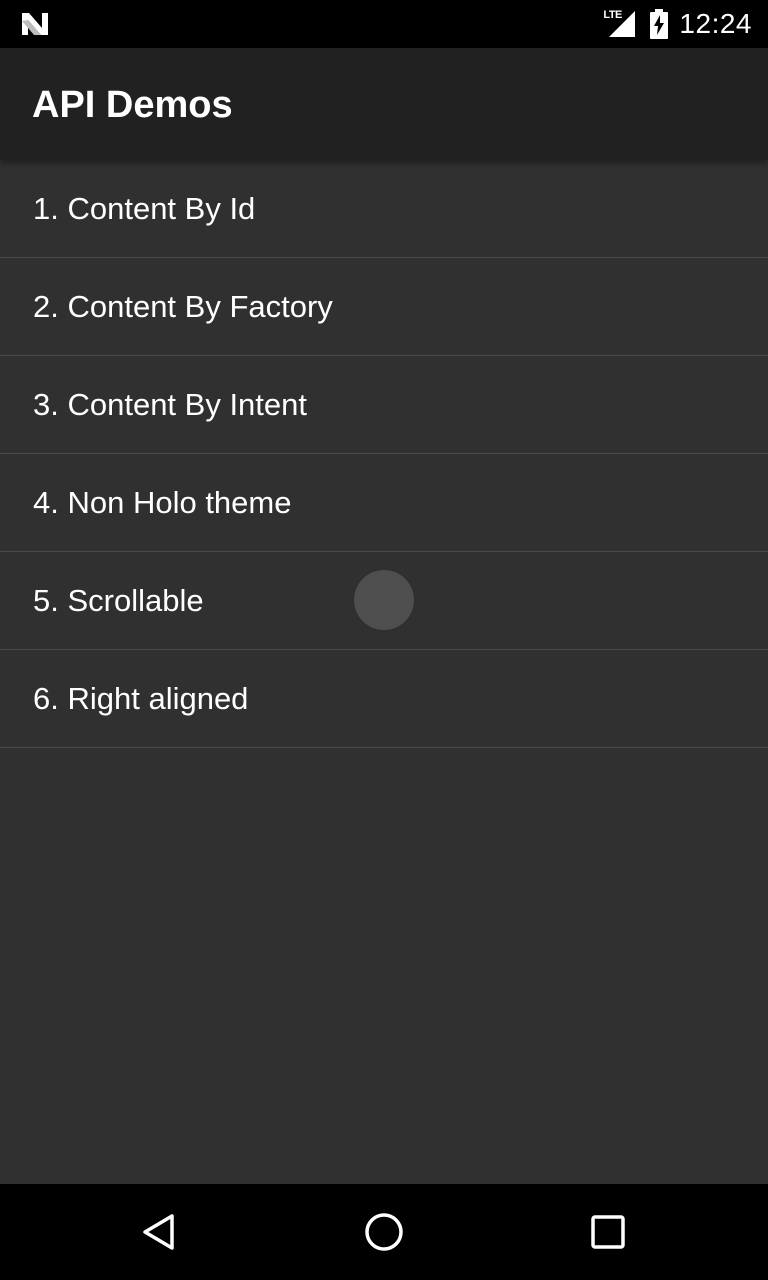 The height and width of the screenshot is (1280, 768). I want to click on recents-icon, so click(608, 1232).